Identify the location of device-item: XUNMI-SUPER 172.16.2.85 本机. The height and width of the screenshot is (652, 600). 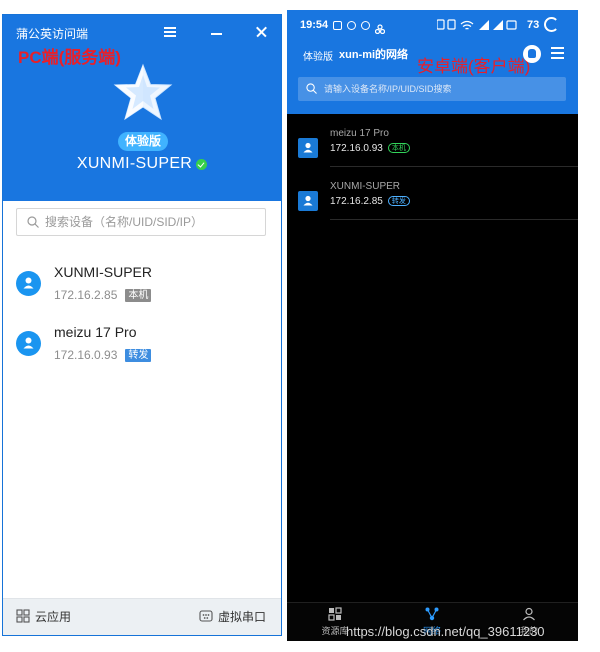
(142, 284).